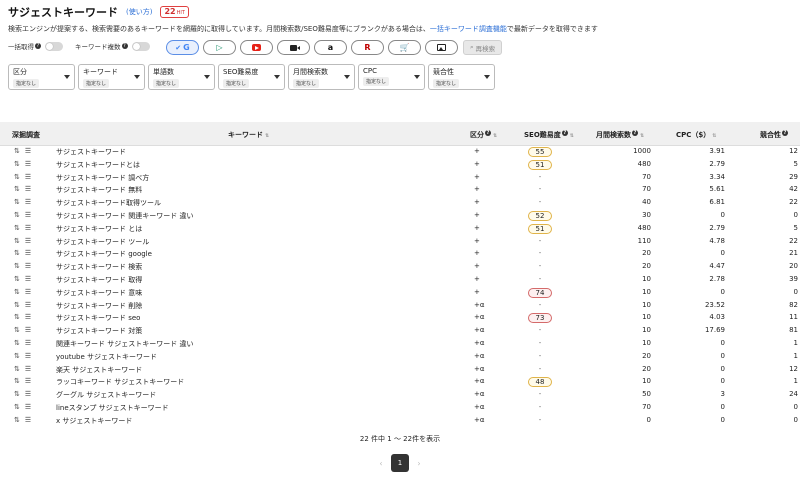 The image size is (800, 483). Describe the element at coordinates (483, 135) in the screenshot. I see `column-header-kind: 区分? ⇅` at that location.